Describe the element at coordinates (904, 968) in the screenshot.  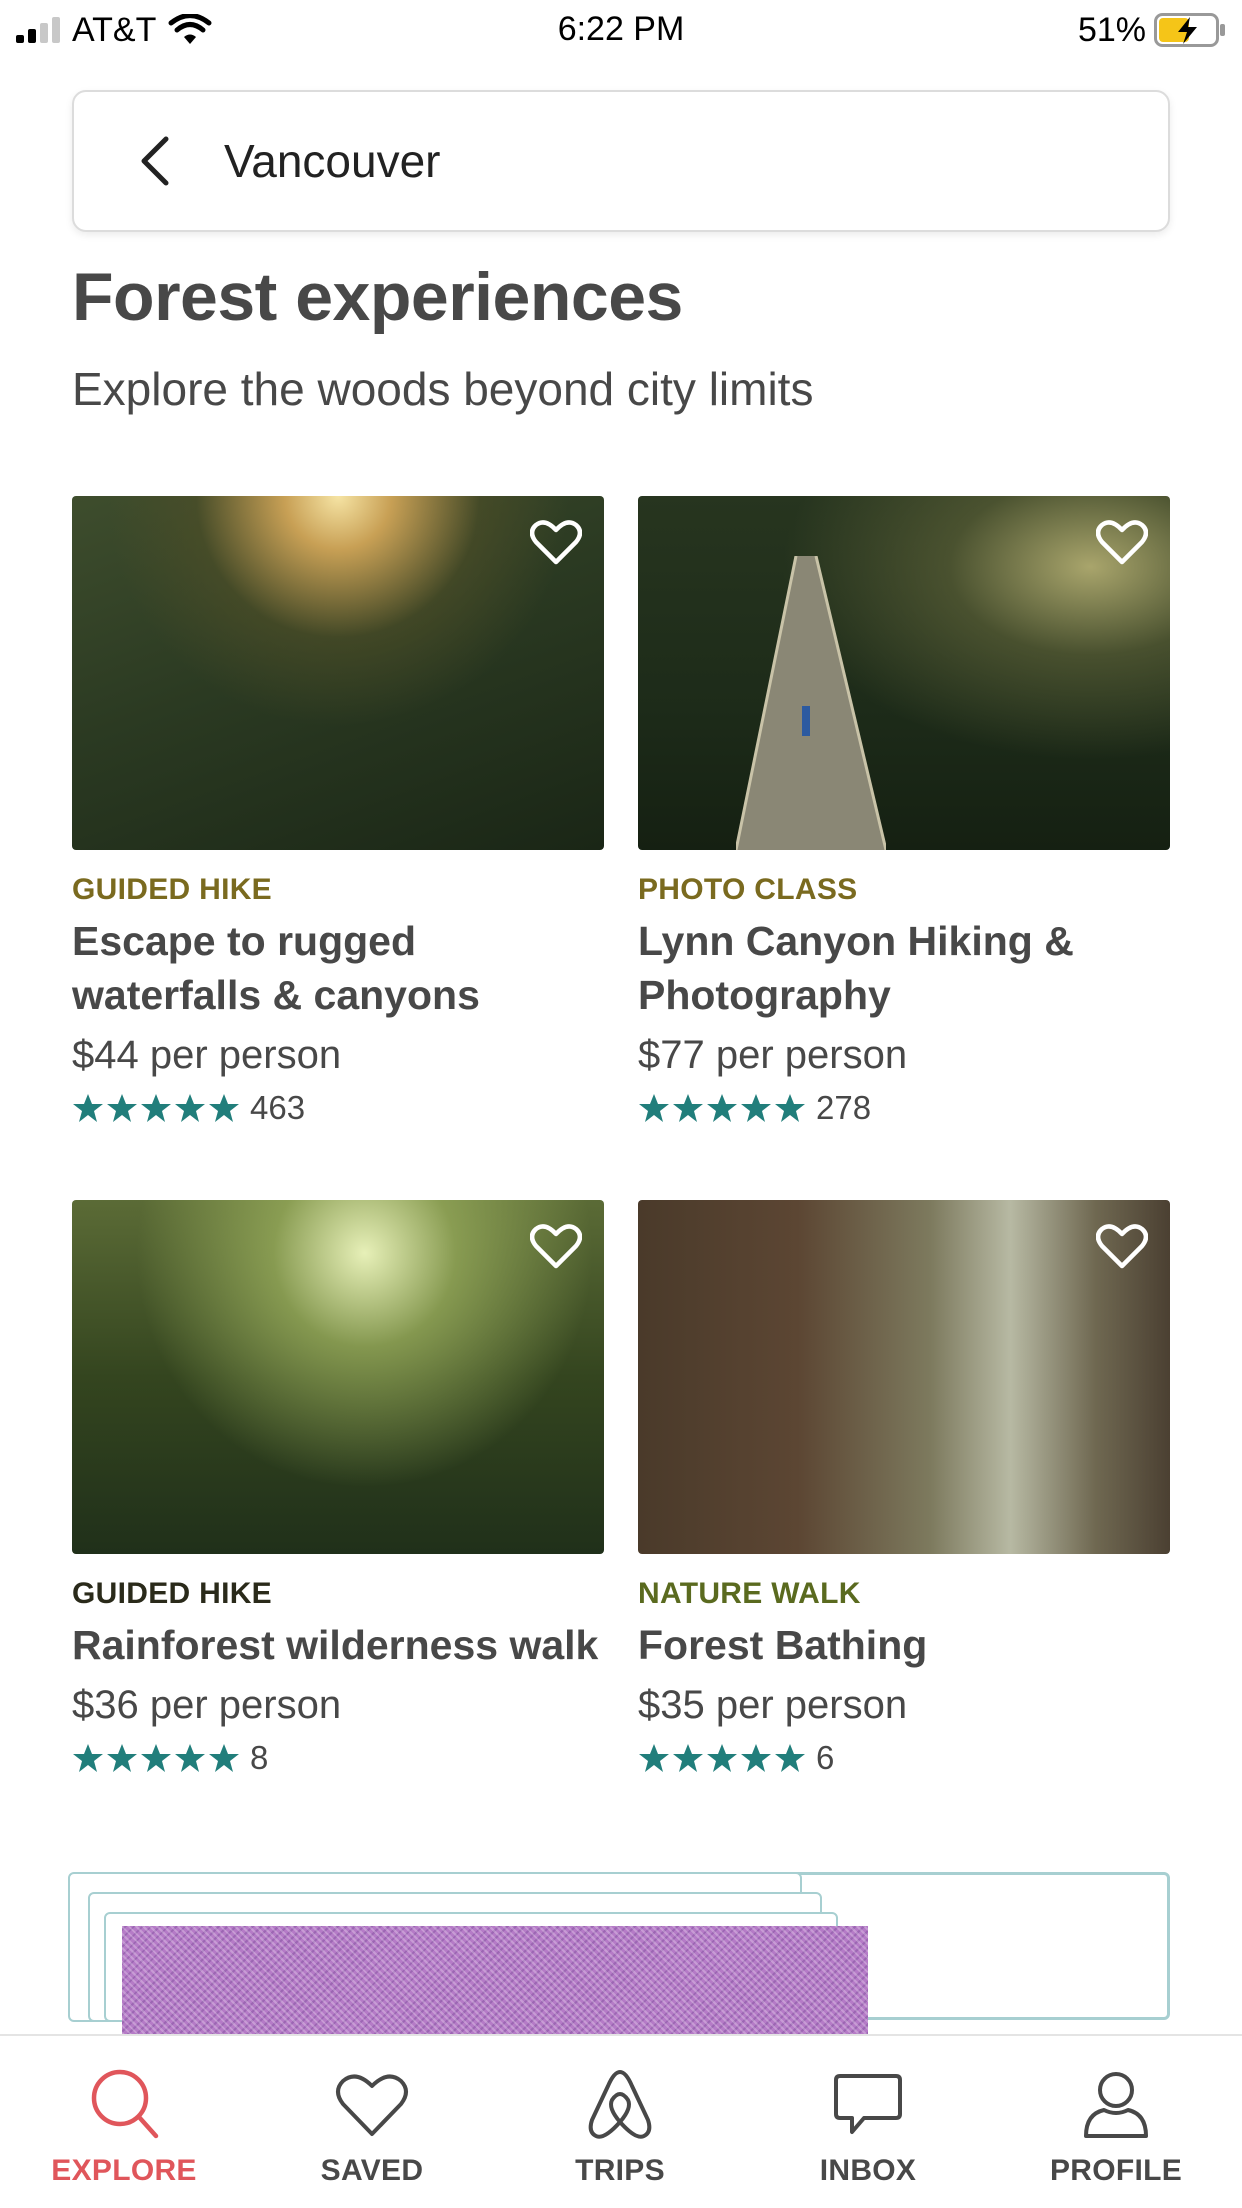
I see `experience-title: Lynn Canyon Hiking & Photography` at that location.